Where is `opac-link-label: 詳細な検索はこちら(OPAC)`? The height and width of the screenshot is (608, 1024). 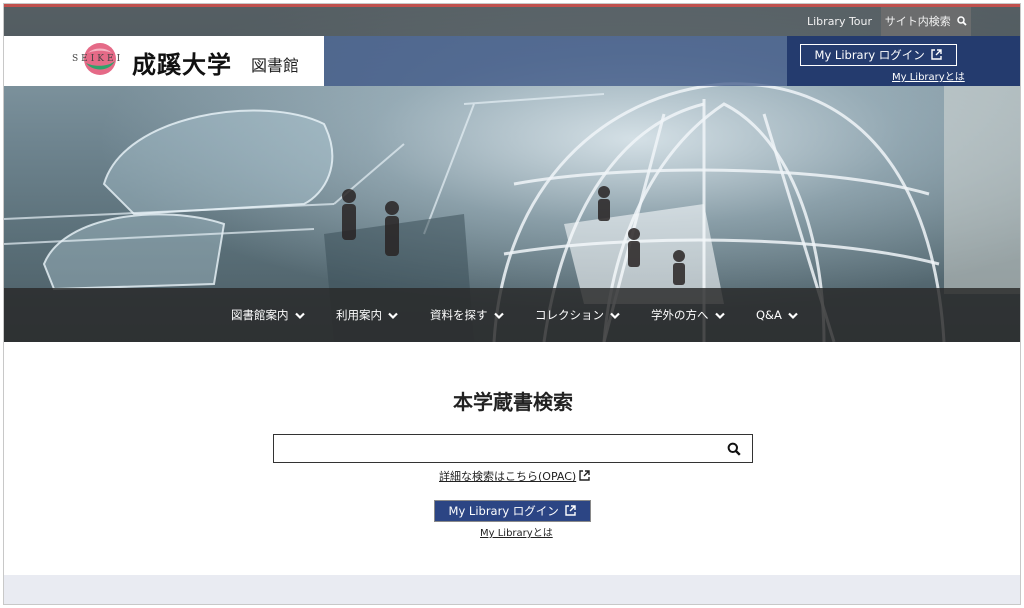
opac-link-label: 詳細な検索はこちら(OPAC) is located at coordinates (508, 476).